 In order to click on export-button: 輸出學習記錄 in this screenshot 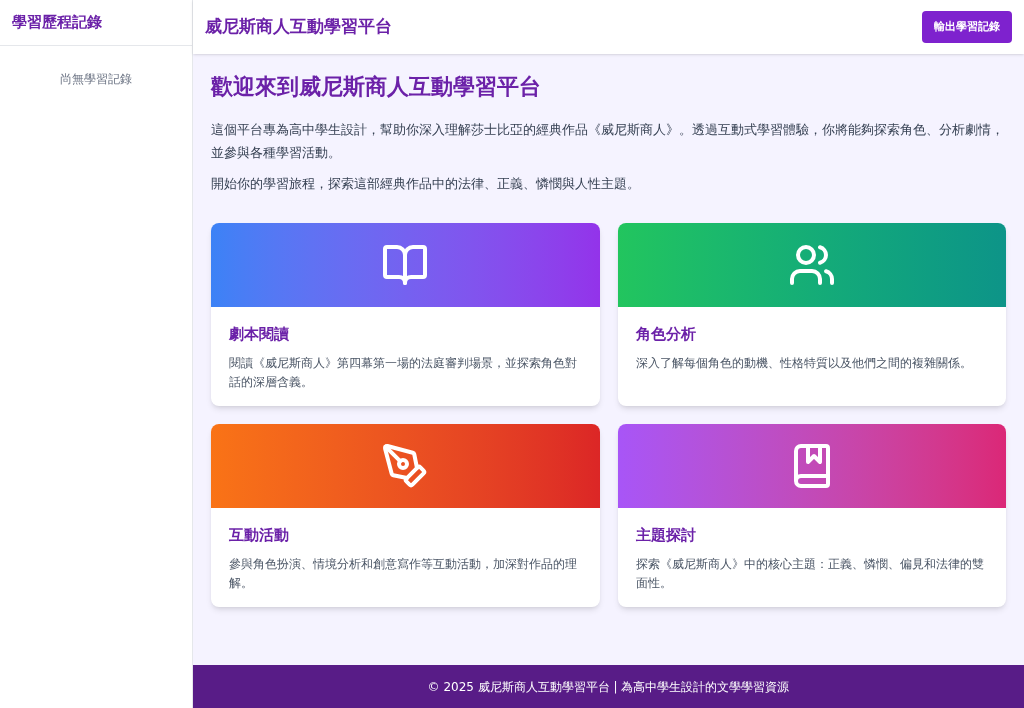, I will do `click(967, 27)`.